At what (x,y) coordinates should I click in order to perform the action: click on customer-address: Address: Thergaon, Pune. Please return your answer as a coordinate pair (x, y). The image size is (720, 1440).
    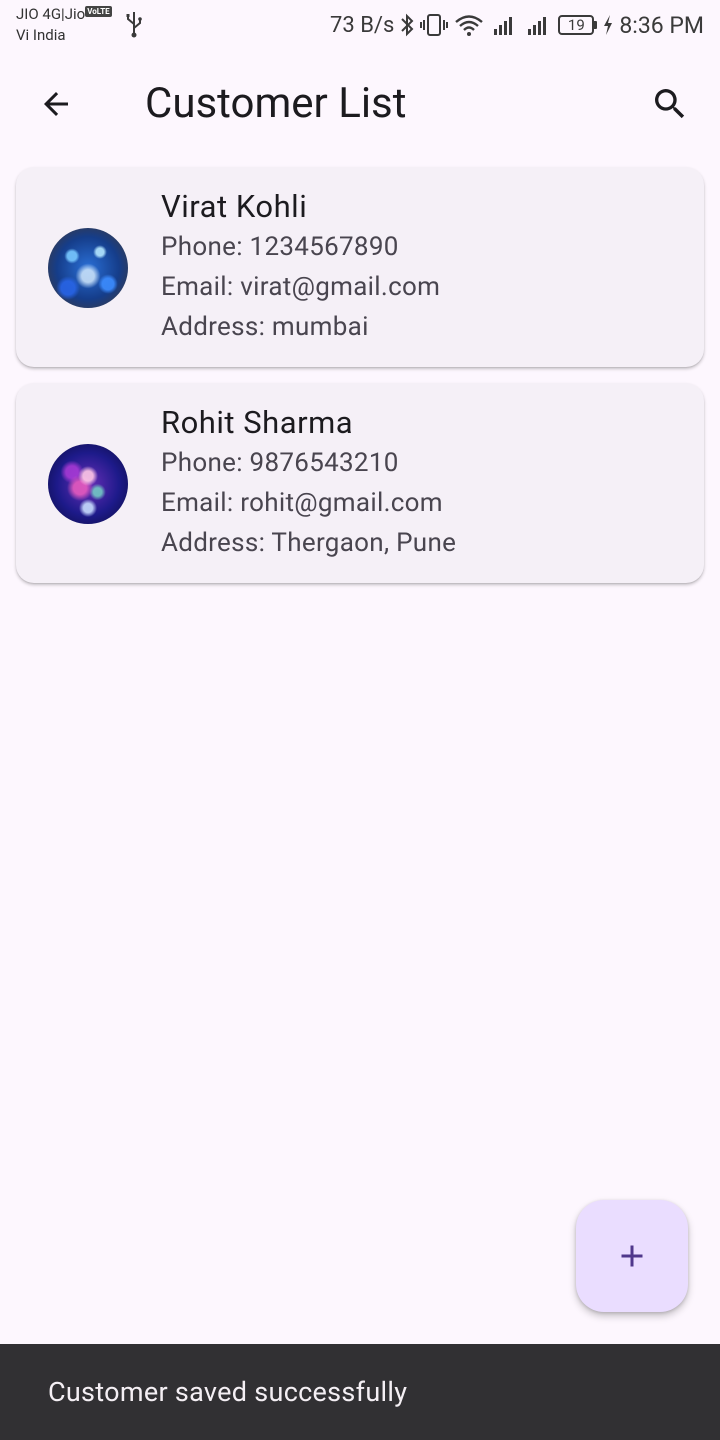
    Looking at the image, I should click on (309, 543).